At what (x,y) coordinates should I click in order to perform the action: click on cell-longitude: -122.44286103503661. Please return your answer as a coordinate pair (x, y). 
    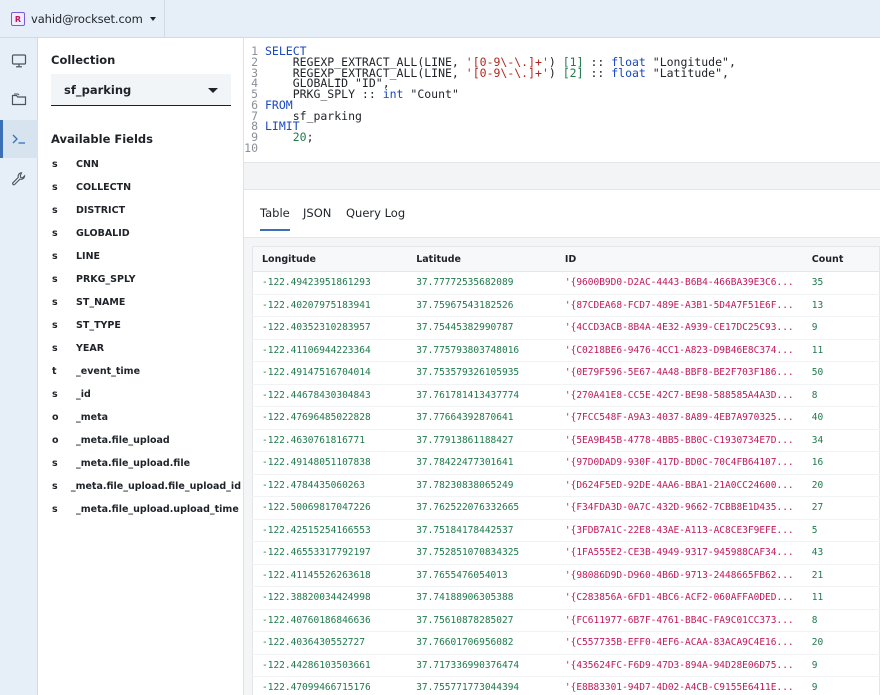
    Looking at the image, I should click on (330, 665).